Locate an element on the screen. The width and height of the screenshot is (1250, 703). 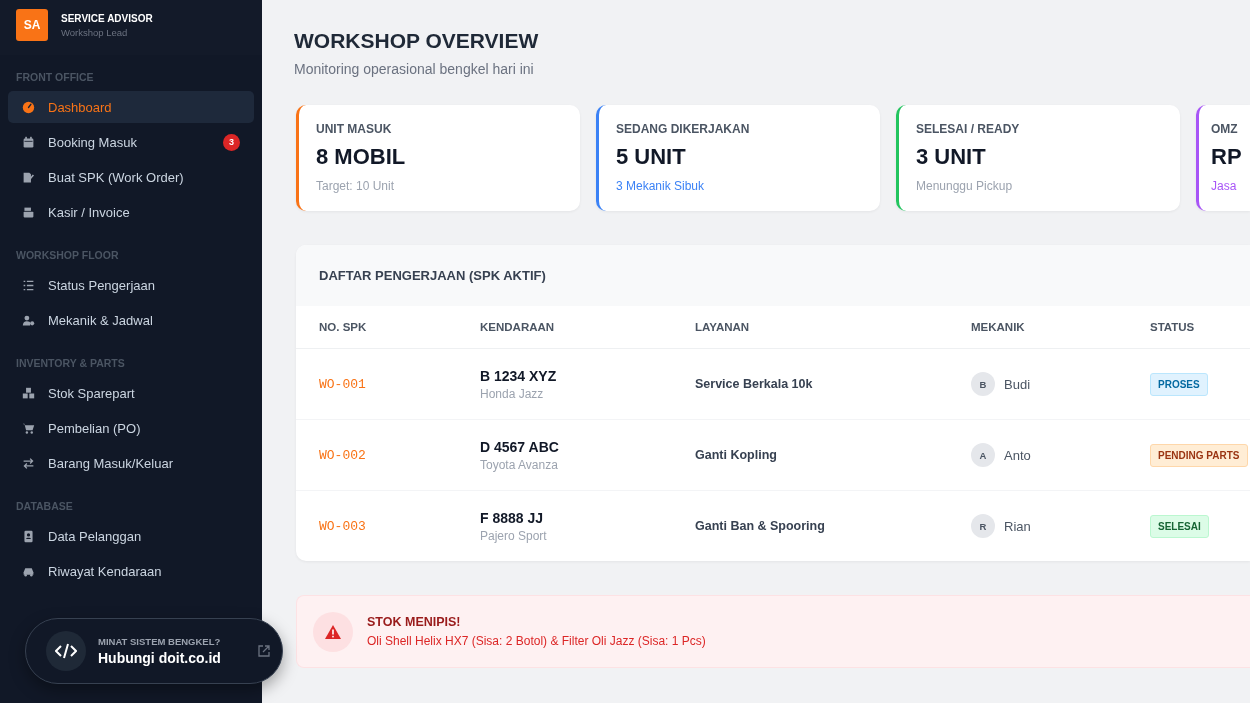
promo-eyebrow: MINAT SISTEM BENGKEL? is located at coordinates (160, 641).